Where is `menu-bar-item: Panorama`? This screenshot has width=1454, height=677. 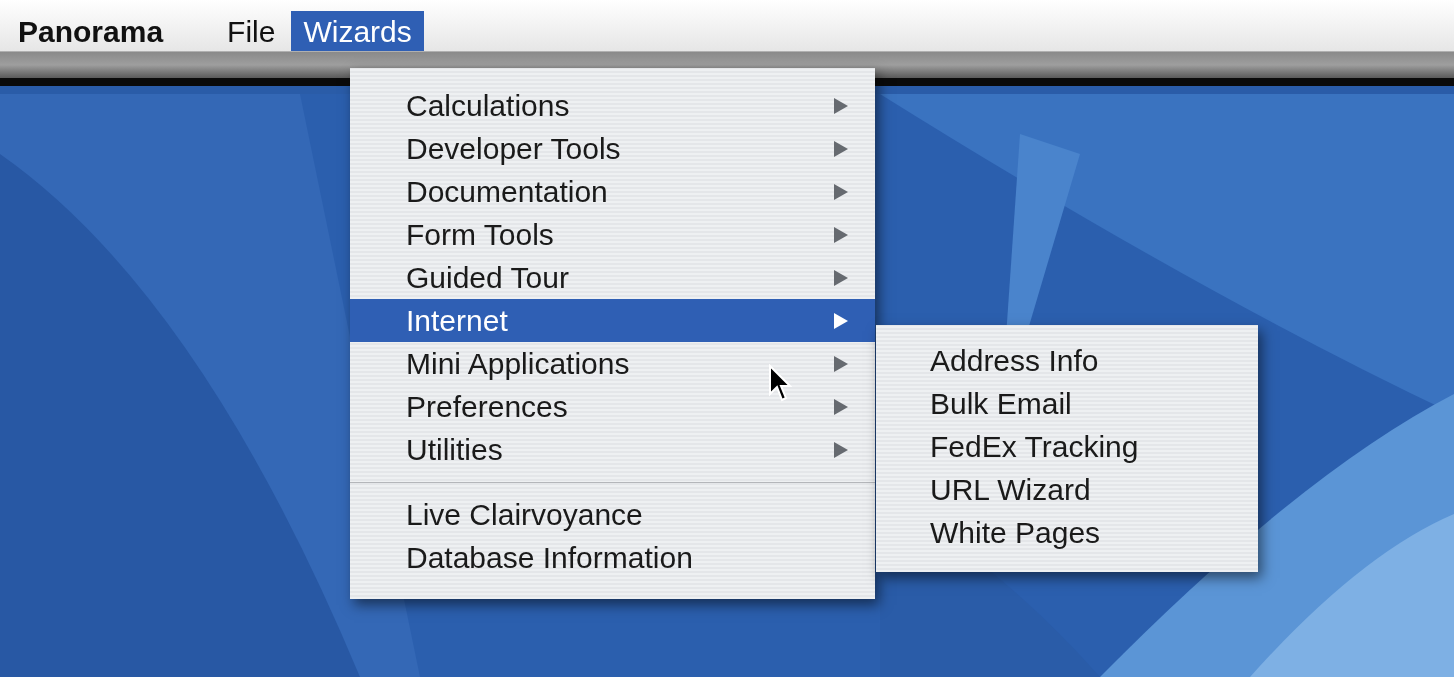
menu-bar-item: Panorama is located at coordinates (91, 31).